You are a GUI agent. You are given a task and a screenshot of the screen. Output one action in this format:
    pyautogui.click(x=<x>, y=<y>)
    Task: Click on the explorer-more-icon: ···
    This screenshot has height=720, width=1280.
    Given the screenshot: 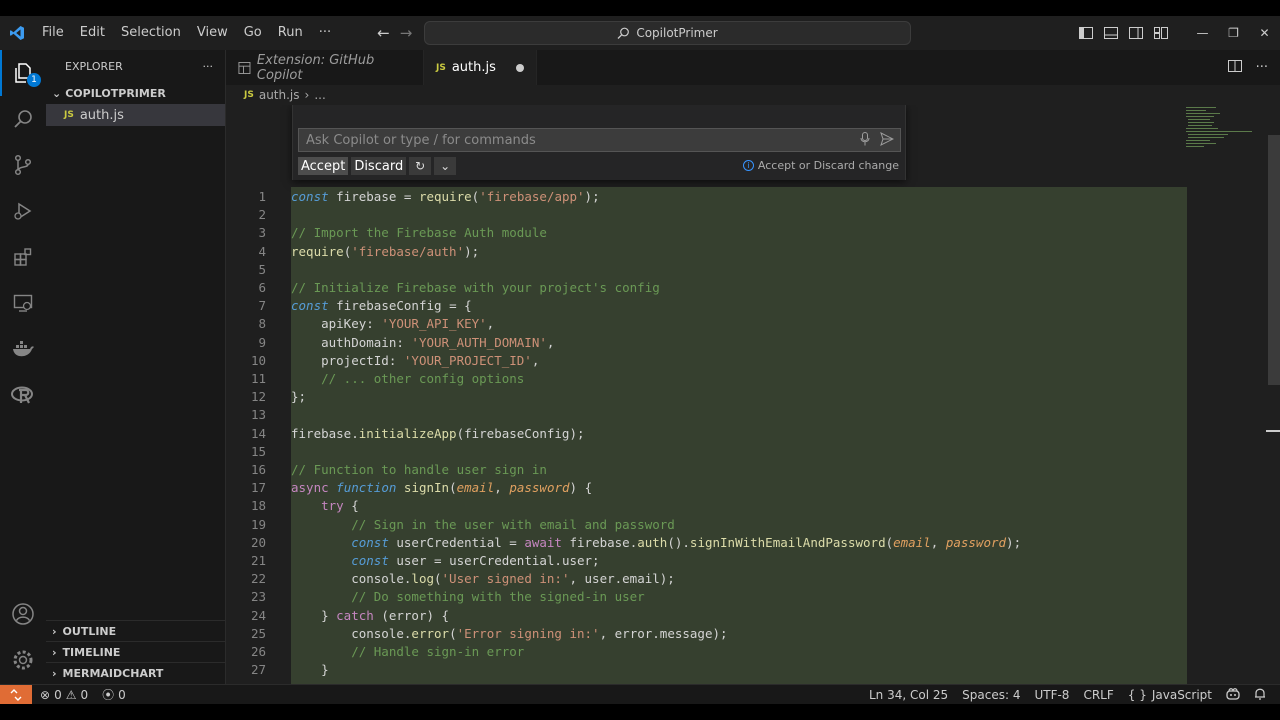 What is the action you would take?
    pyautogui.click(x=208, y=66)
    